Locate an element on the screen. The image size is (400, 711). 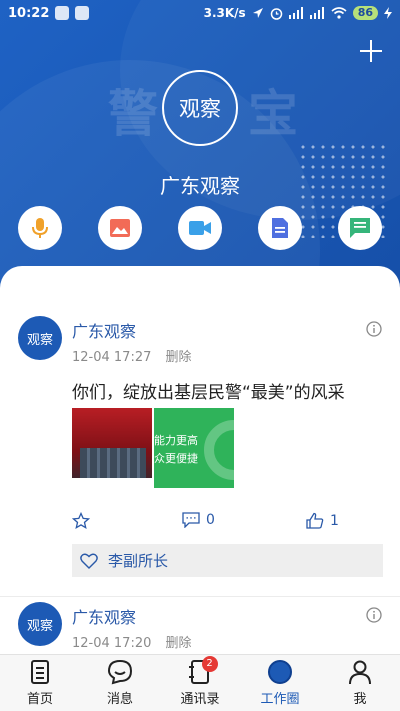
star-icon is located at coordinates (81, 521).